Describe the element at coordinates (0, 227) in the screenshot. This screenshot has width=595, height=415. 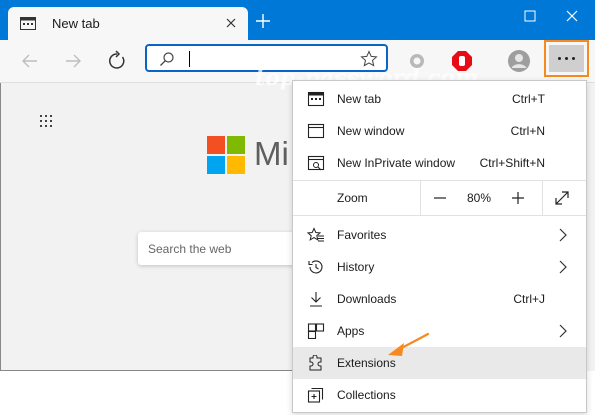
I see `window-edge` at that location.